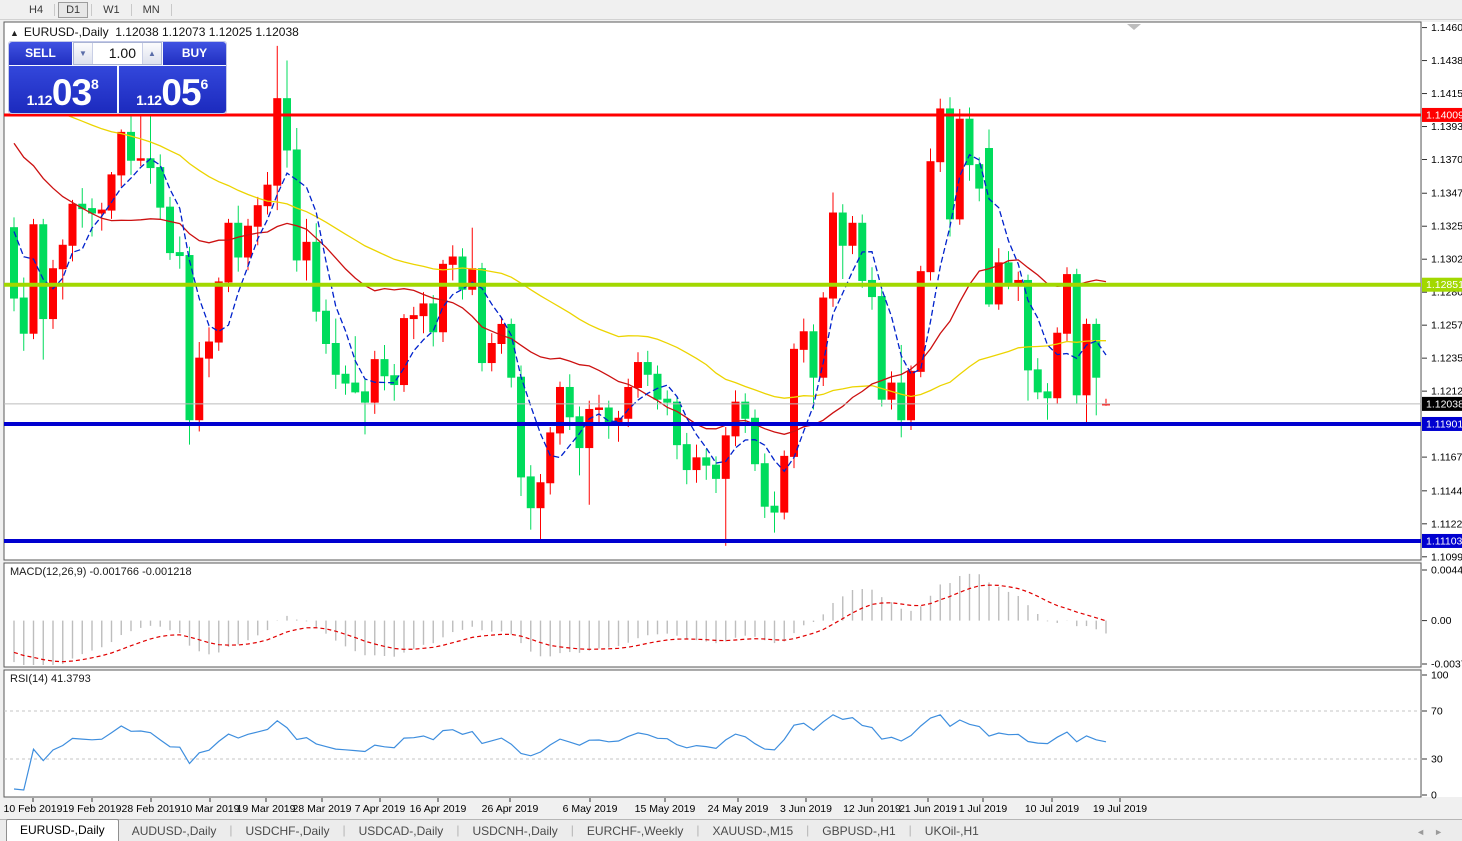 The image size is (1462, 841). What do you see at coordinates (66, 32) in the screenshot?
I see `symbol-title: EURUSD-,Daily` at bounding box center [66, 32].